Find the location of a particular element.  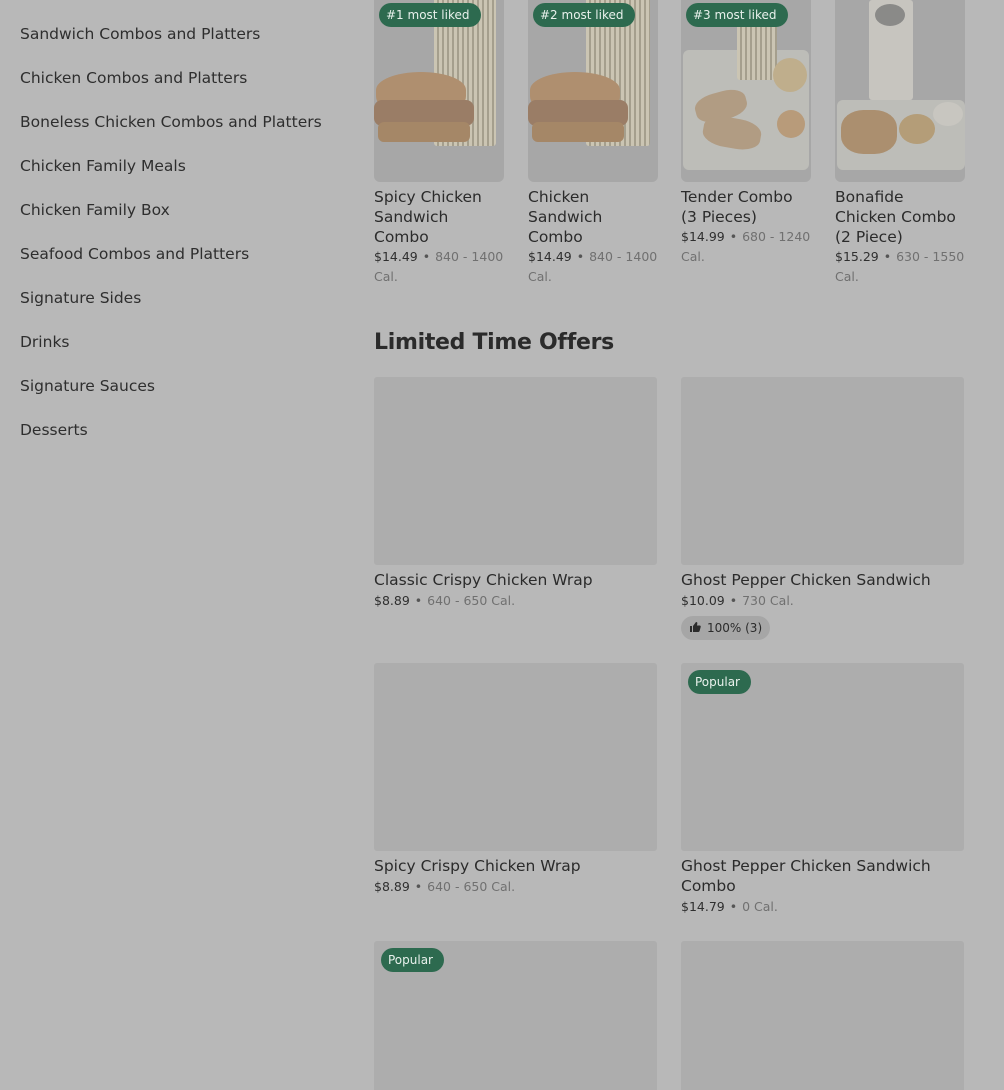

item-image is located at coordinates (900, 91).